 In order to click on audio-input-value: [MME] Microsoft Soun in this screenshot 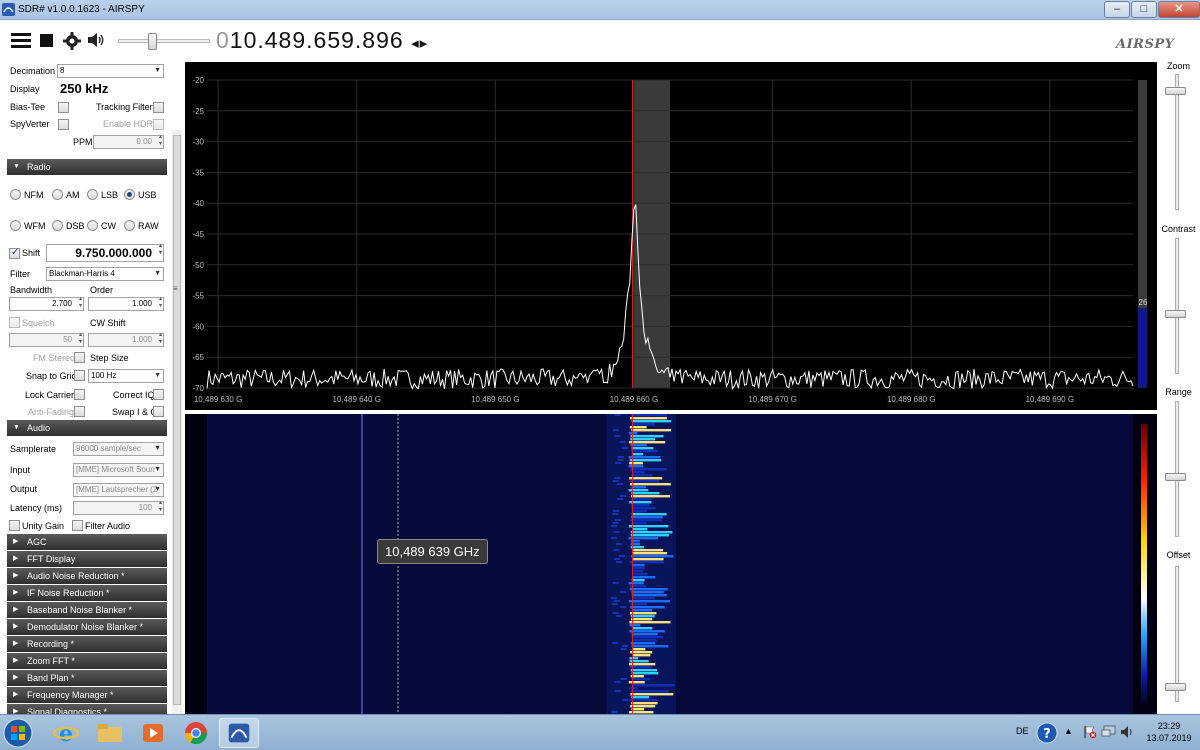, I will do `click(115, 469)`.